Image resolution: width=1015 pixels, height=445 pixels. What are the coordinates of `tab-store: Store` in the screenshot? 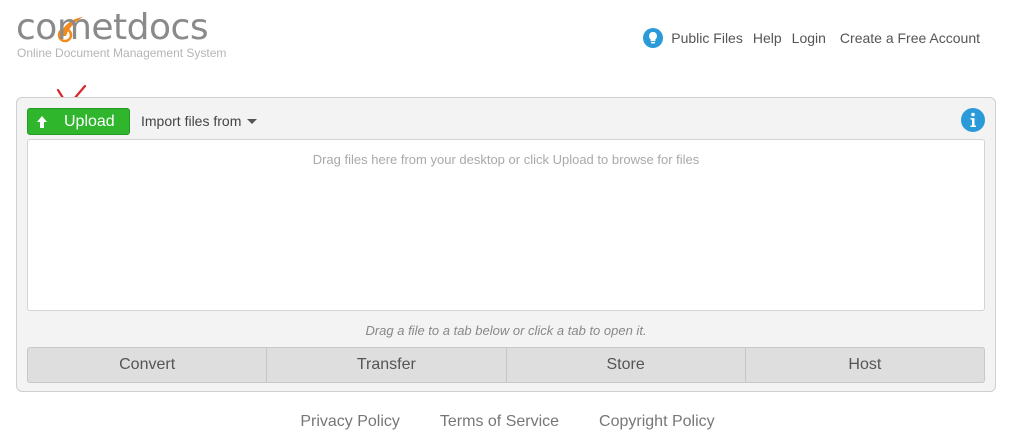 It's located at (626, 365).